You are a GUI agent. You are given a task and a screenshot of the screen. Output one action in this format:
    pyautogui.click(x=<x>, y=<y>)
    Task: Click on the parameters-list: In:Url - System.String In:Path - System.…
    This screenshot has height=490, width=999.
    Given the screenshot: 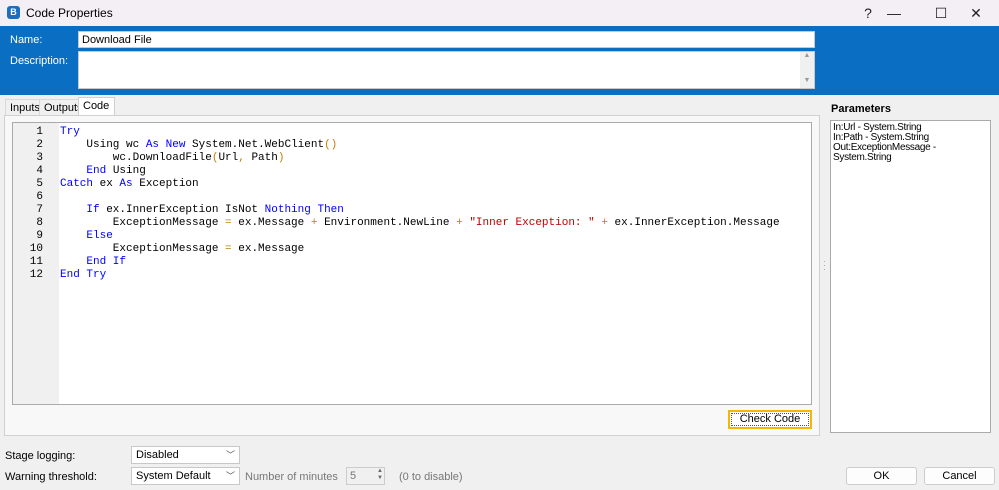 What is the action you would take?
    pyautogui.click(x=910, y=276)
    